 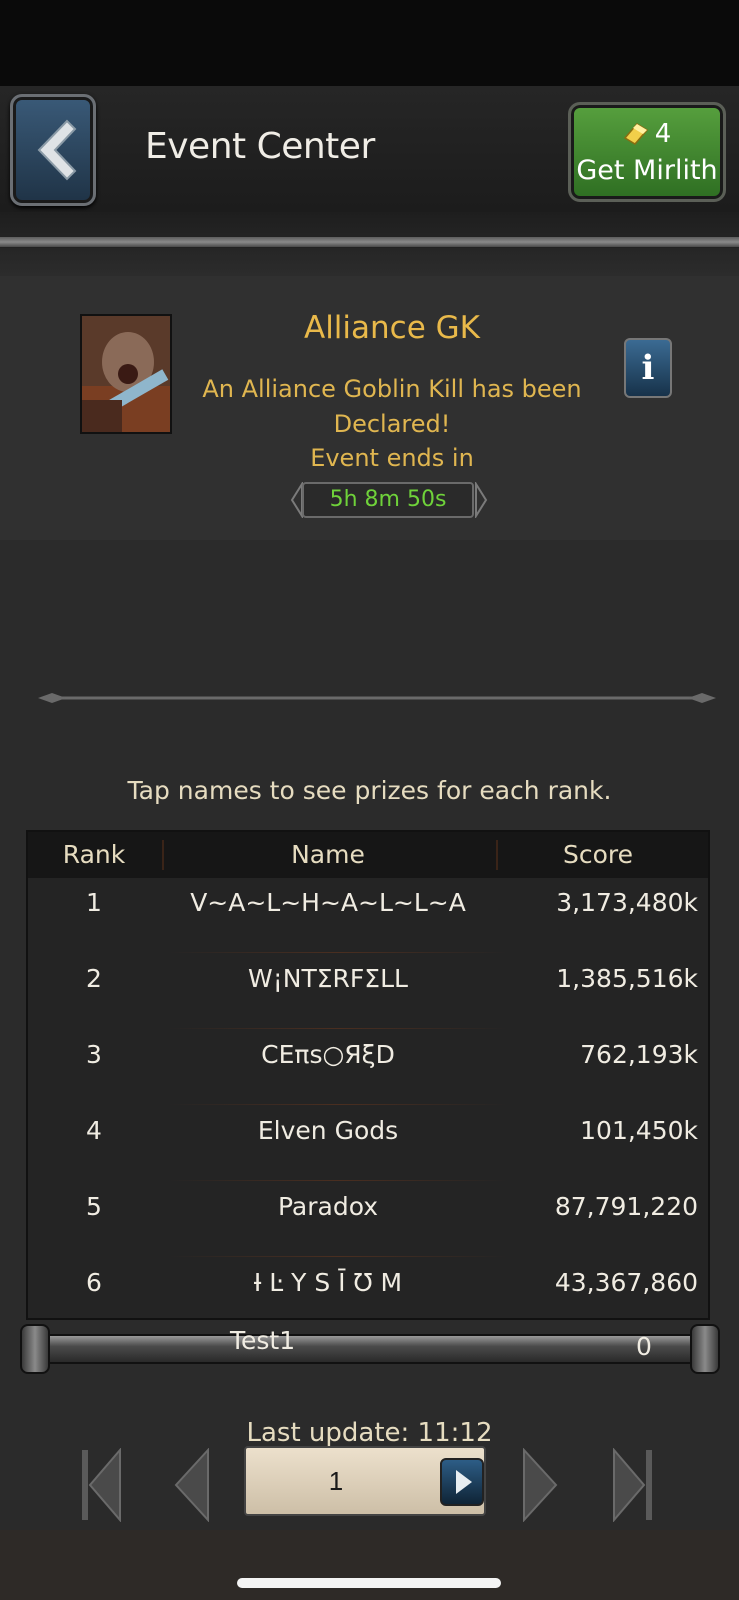 I want to click on go-button, so click(x=462, y=1482).